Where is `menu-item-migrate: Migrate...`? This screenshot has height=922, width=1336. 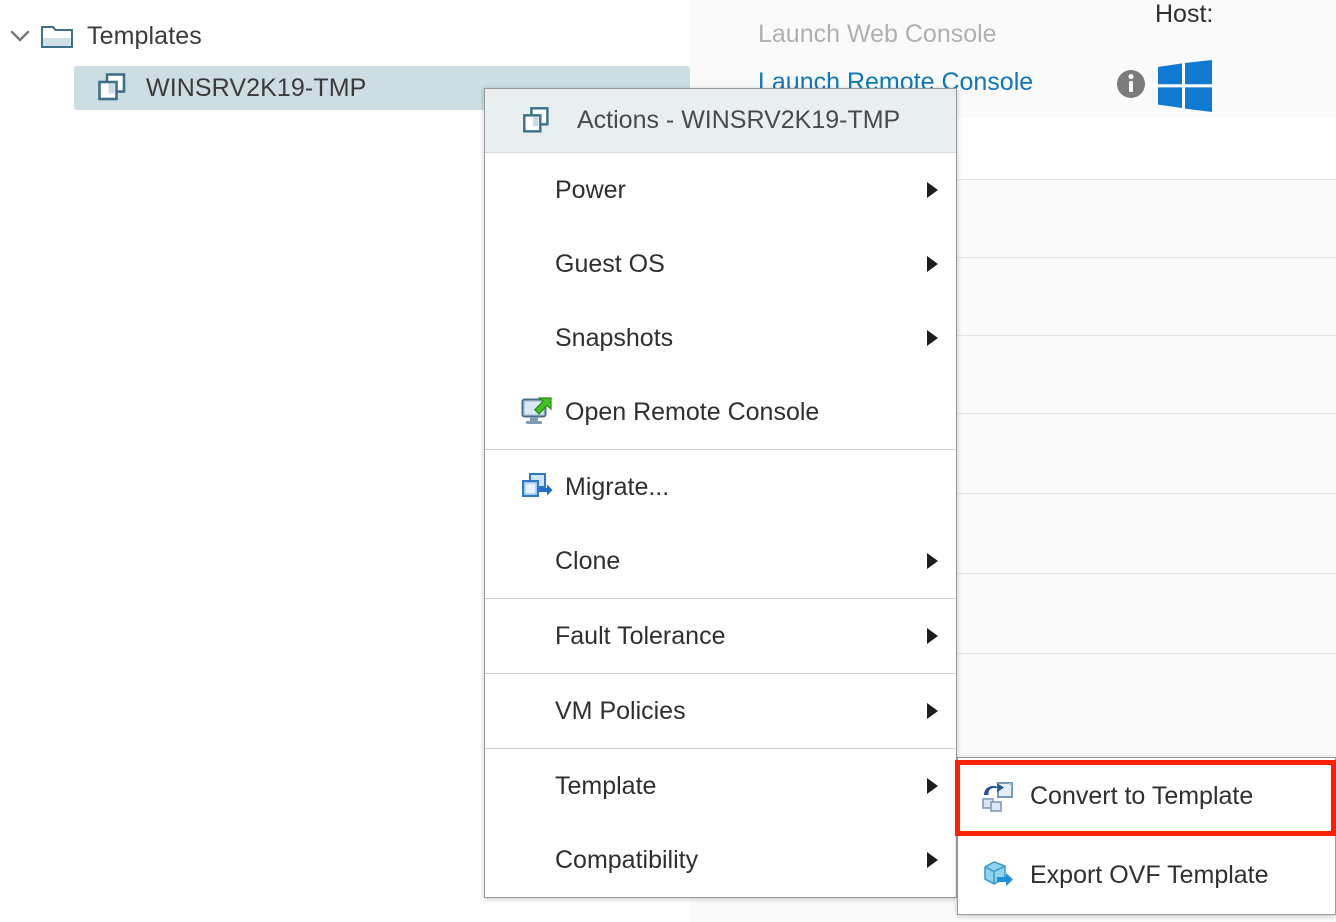
menu-item-migrate: Migrate... is located at coordinates (720, 487).